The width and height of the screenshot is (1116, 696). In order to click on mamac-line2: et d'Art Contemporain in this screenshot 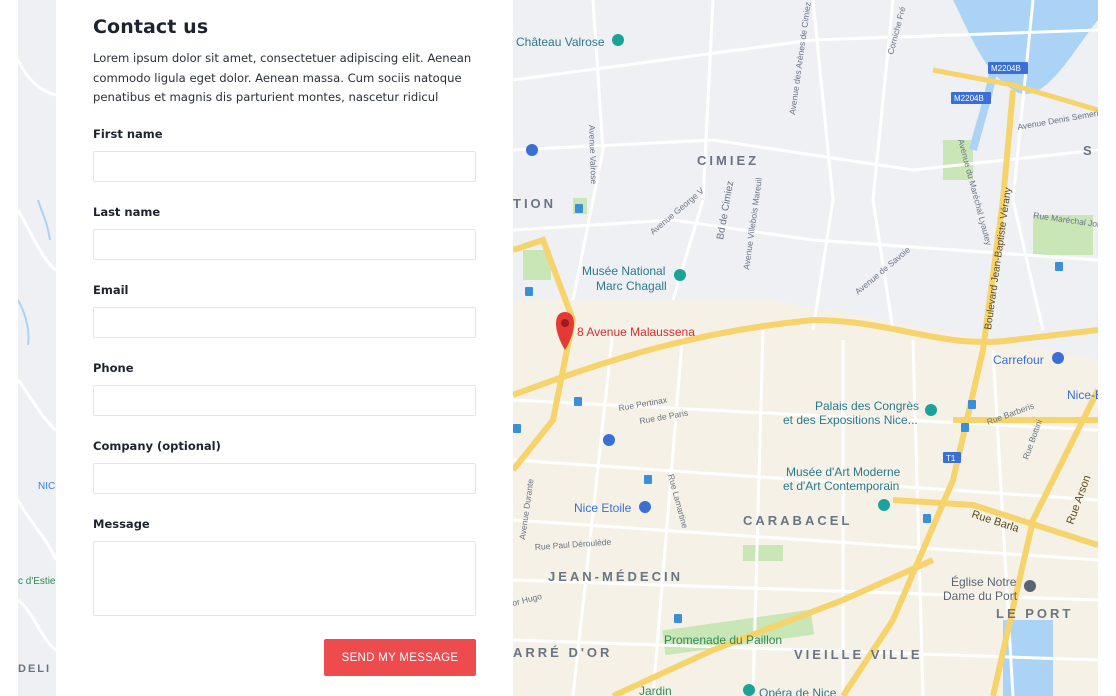, I will do `click(841, 486)`.